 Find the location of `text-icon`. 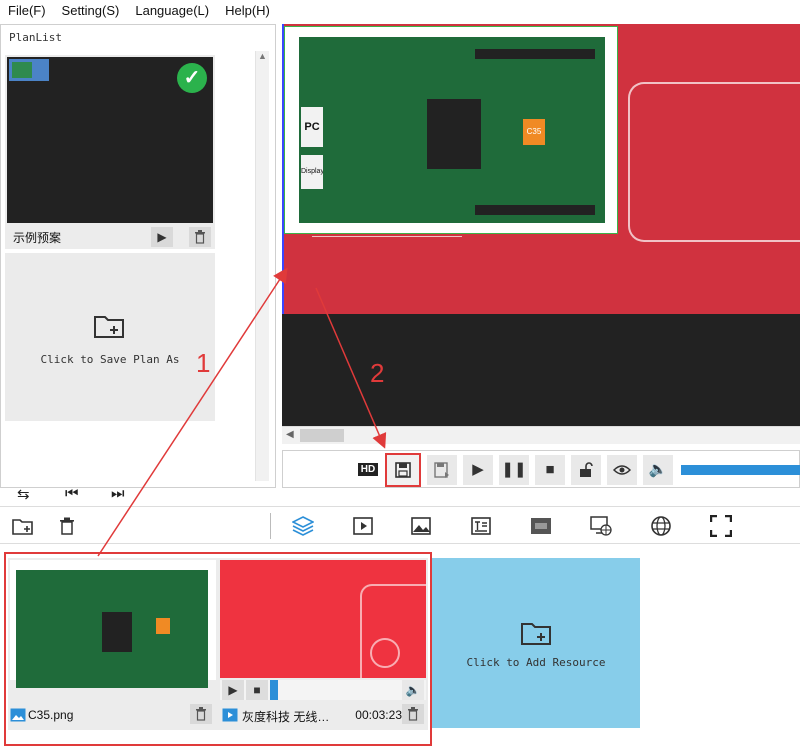

text-icon is located at coordinates (481, 526).